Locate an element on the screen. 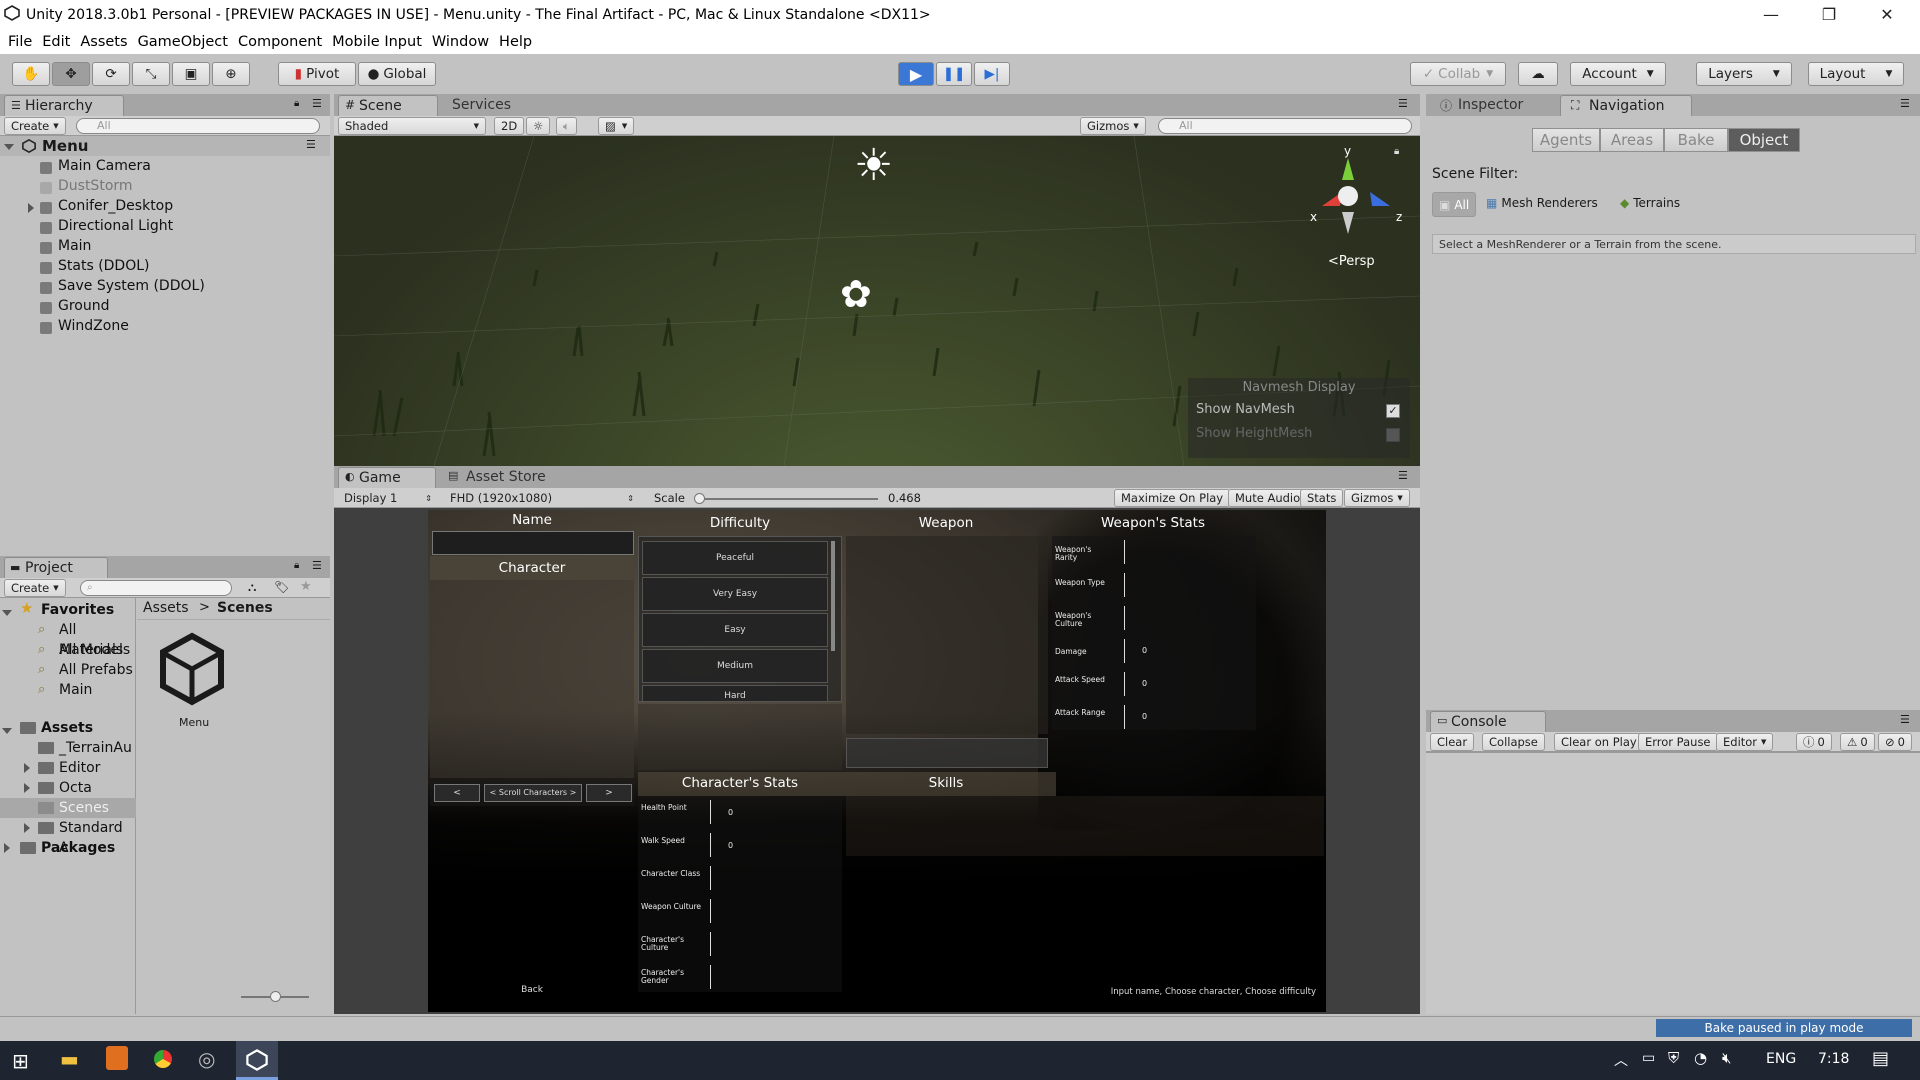  windows-start-icon: ⊞ is located at coordinates (20, 1061).